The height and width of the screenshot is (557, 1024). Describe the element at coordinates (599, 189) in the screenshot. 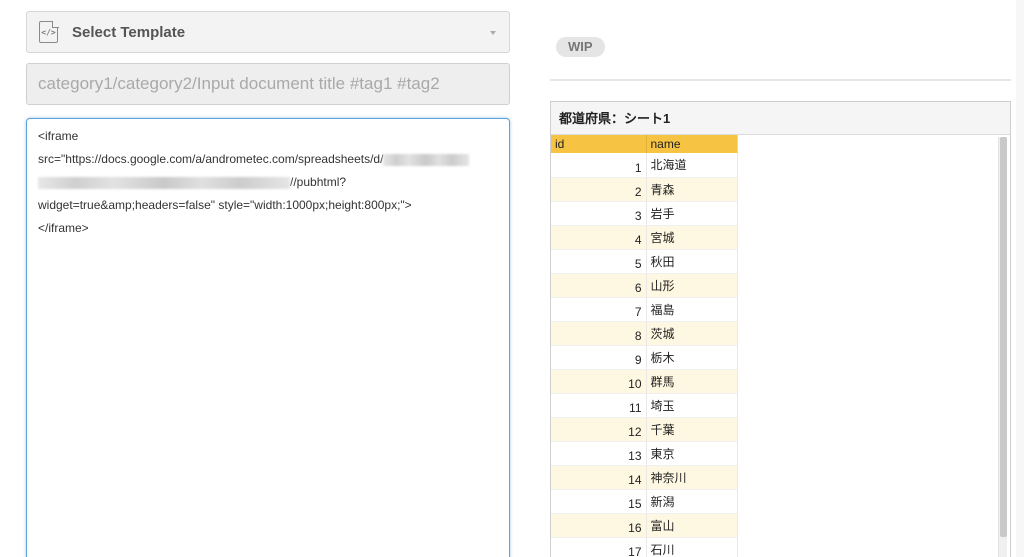

I see `cell-id: 2` at that location.